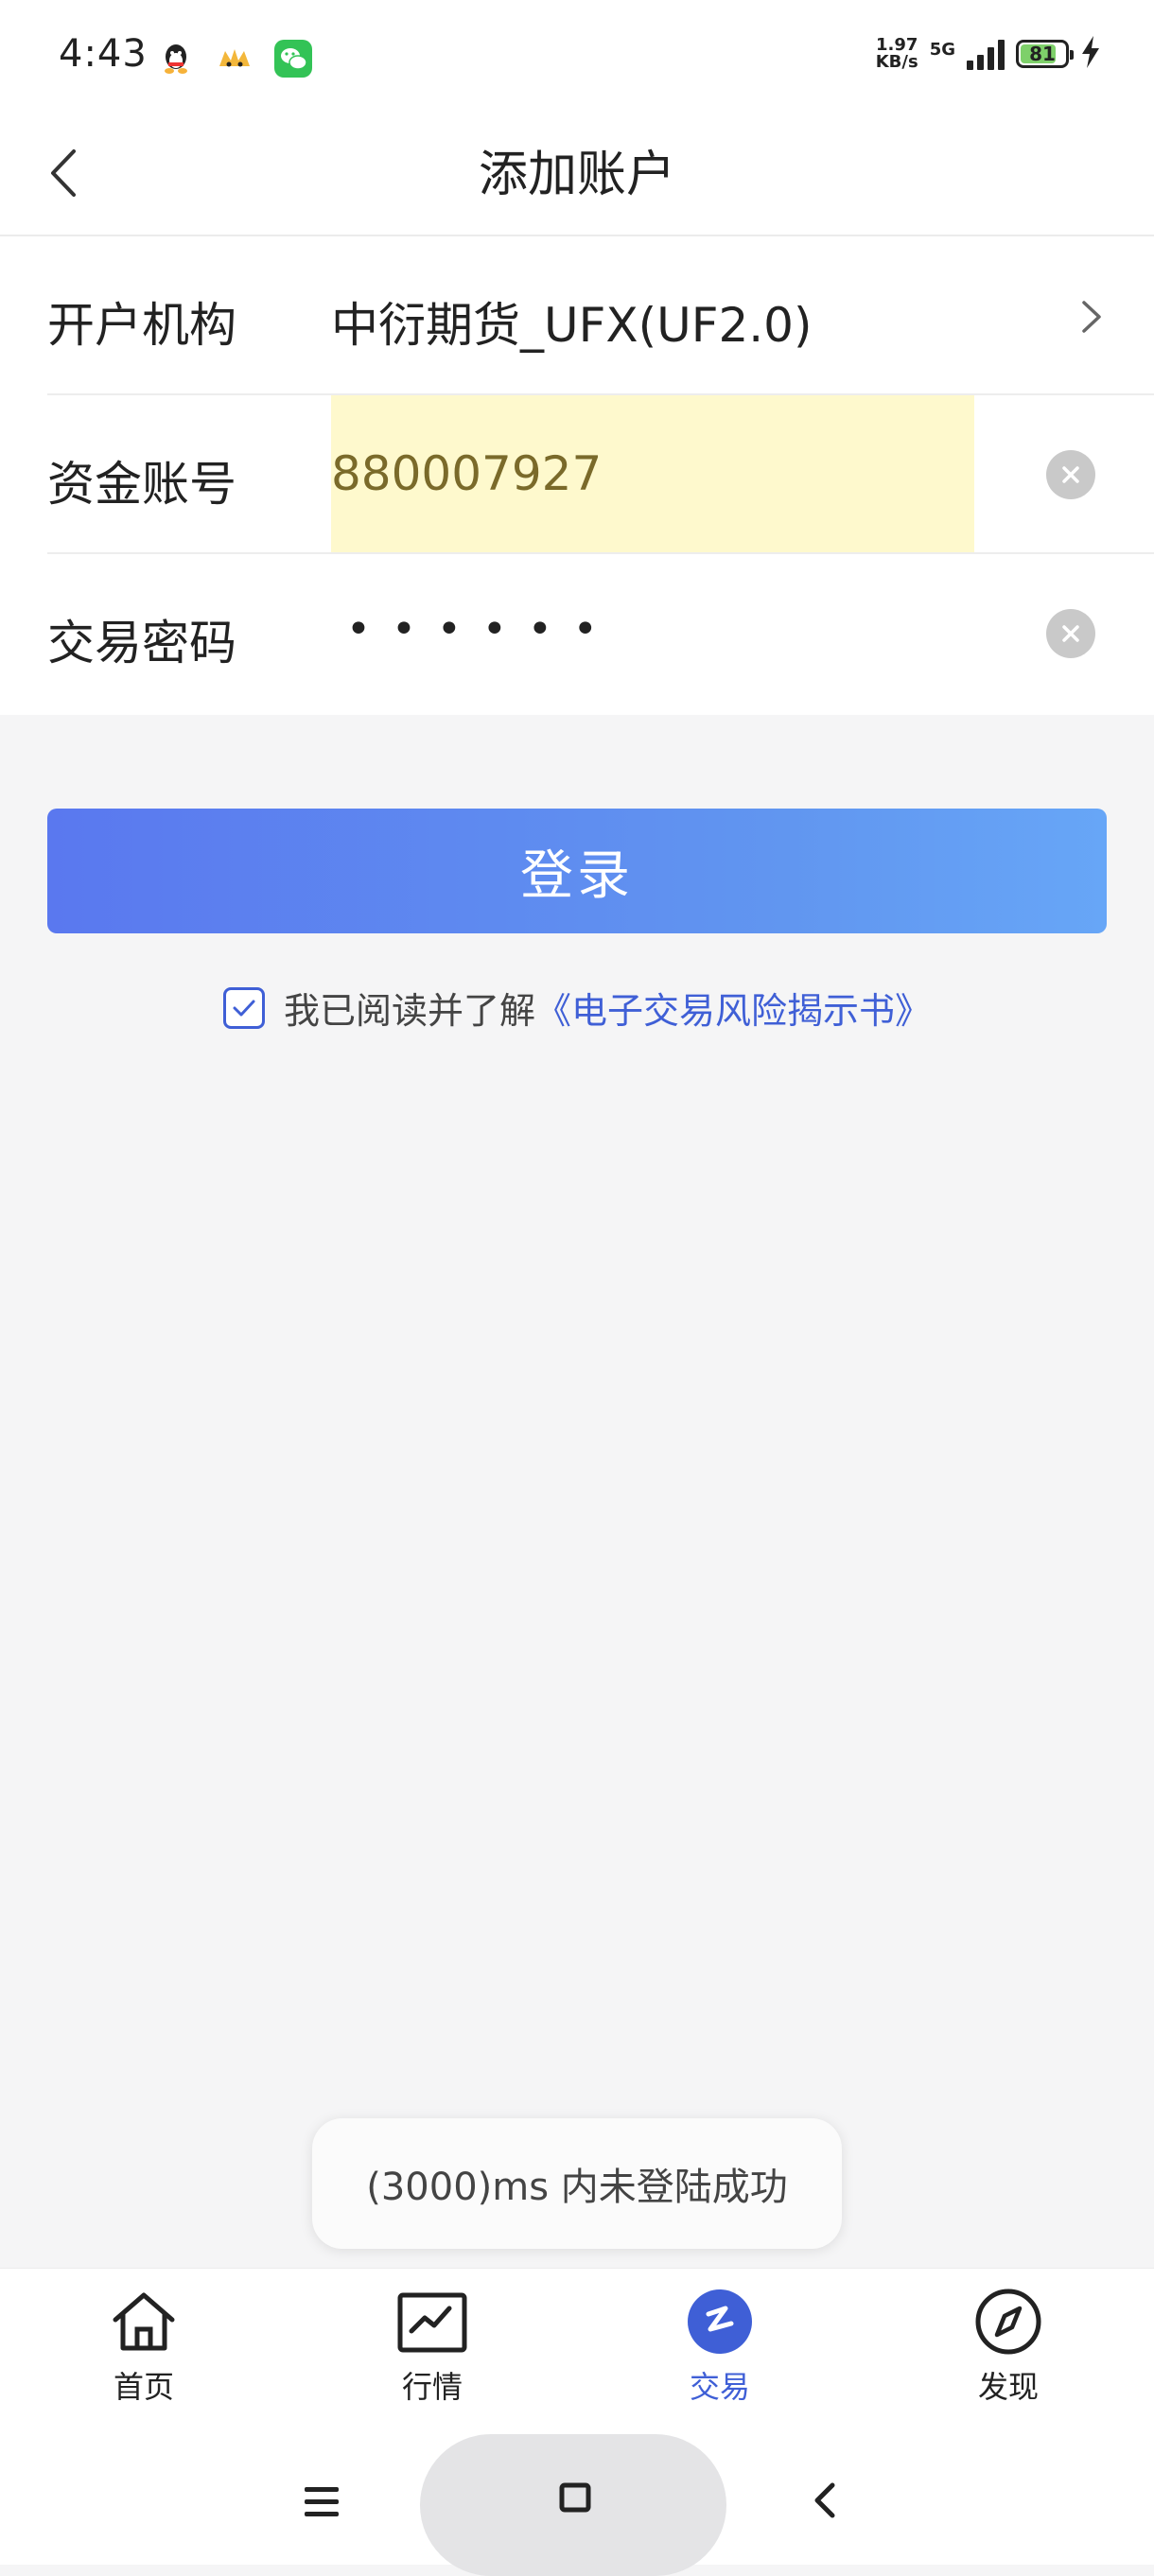 This screenshot has height=2576, width=1154. Describe the element at coordinates (577, 2351) in the screenshot. I see `tab-bar: 首页 行情 交易 发现` at that location.